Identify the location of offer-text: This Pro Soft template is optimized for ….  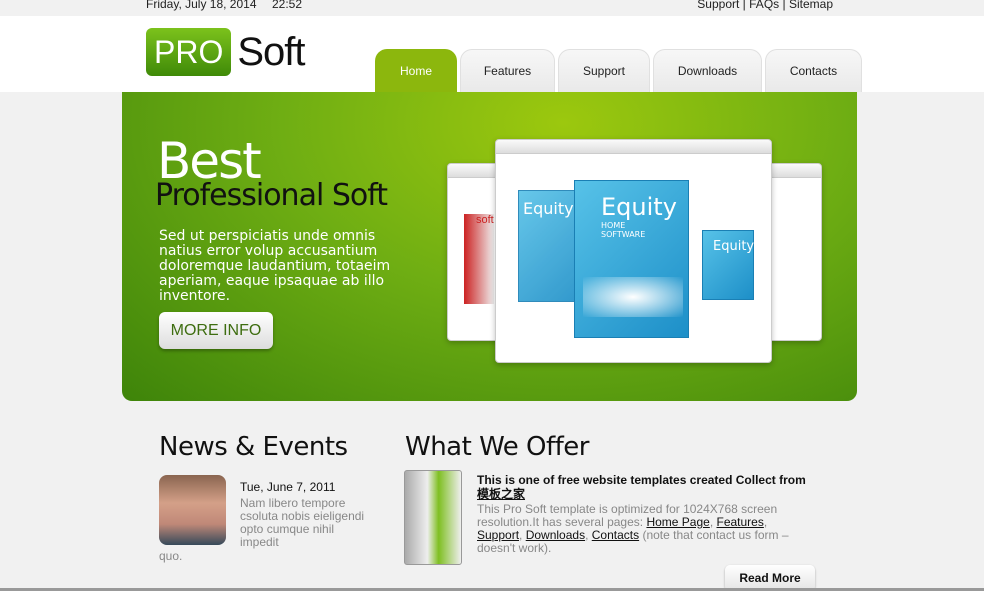
(633, 528).